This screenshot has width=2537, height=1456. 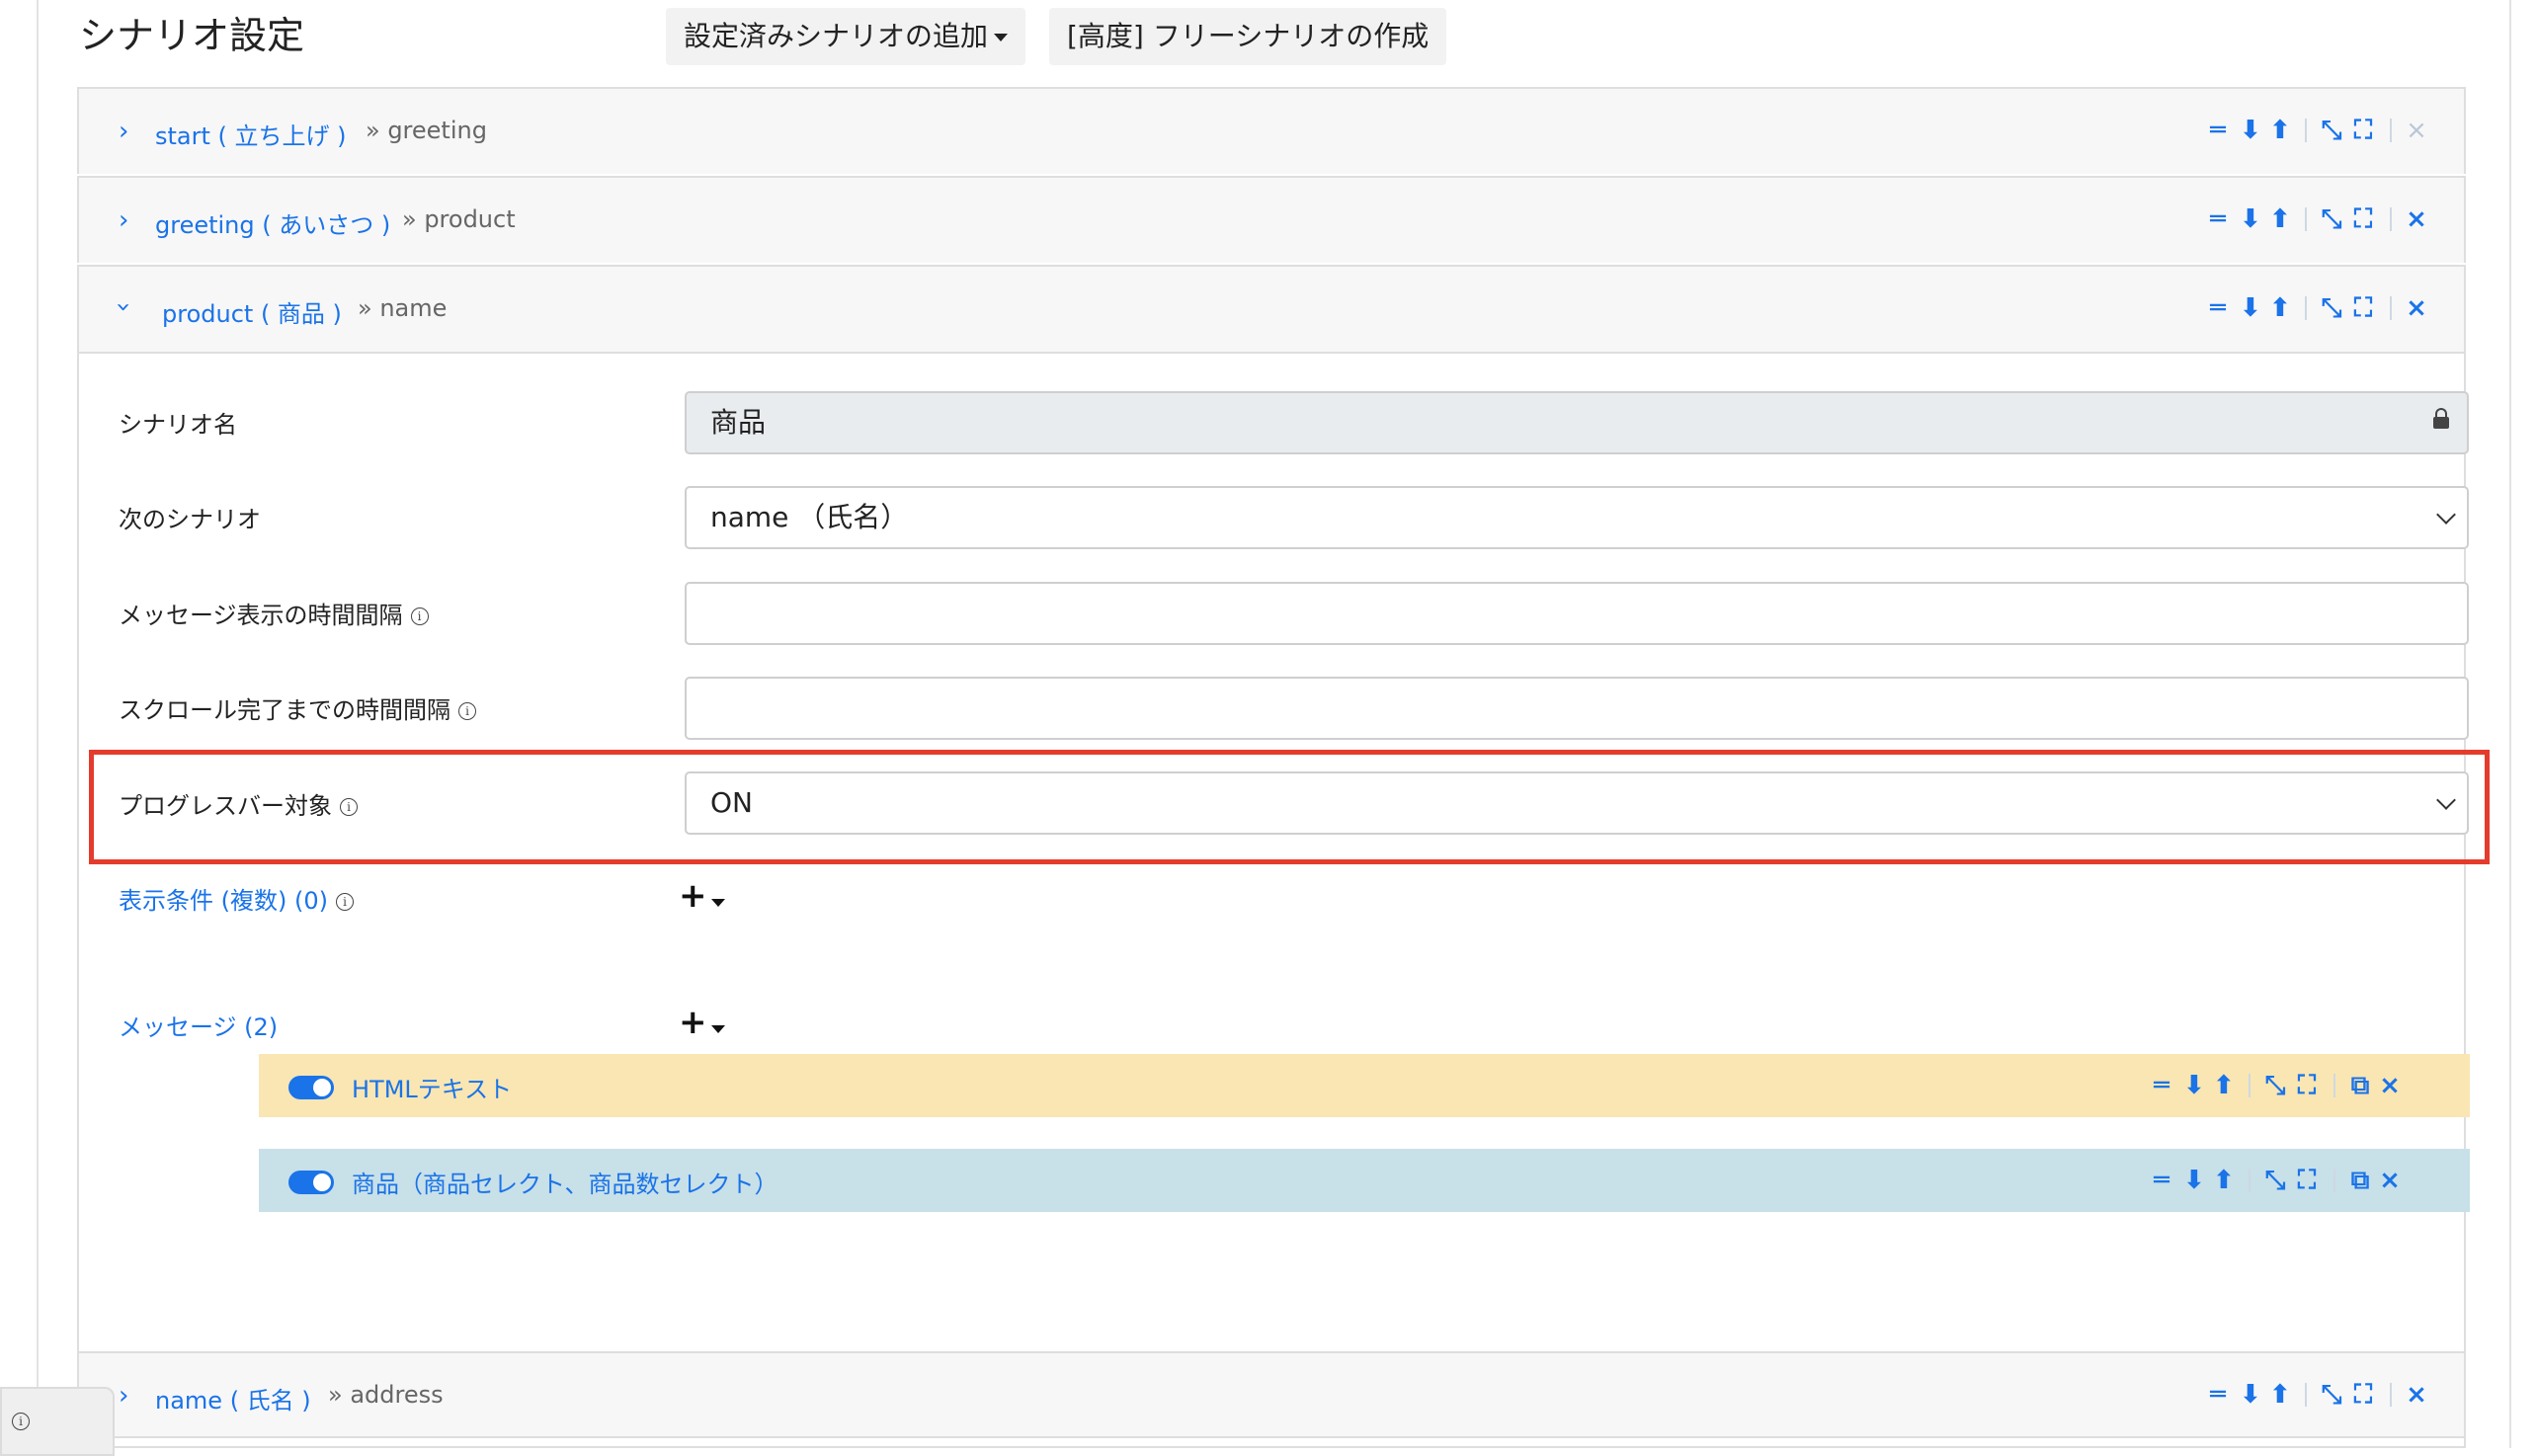 I want to click on display-conditions-link: 表示条件 (複数) (0), so click(x=223, y=901).